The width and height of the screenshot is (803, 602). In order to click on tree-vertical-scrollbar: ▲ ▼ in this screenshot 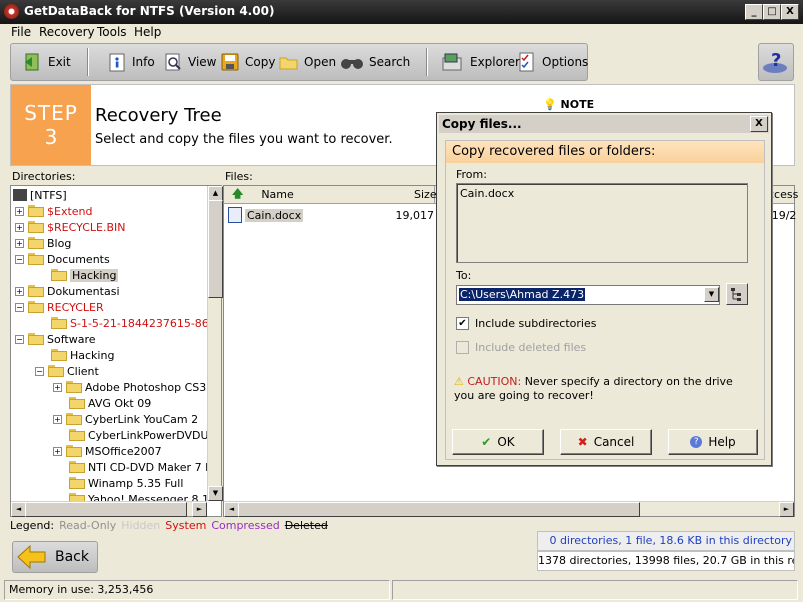, I will do `click(215, 343)`.